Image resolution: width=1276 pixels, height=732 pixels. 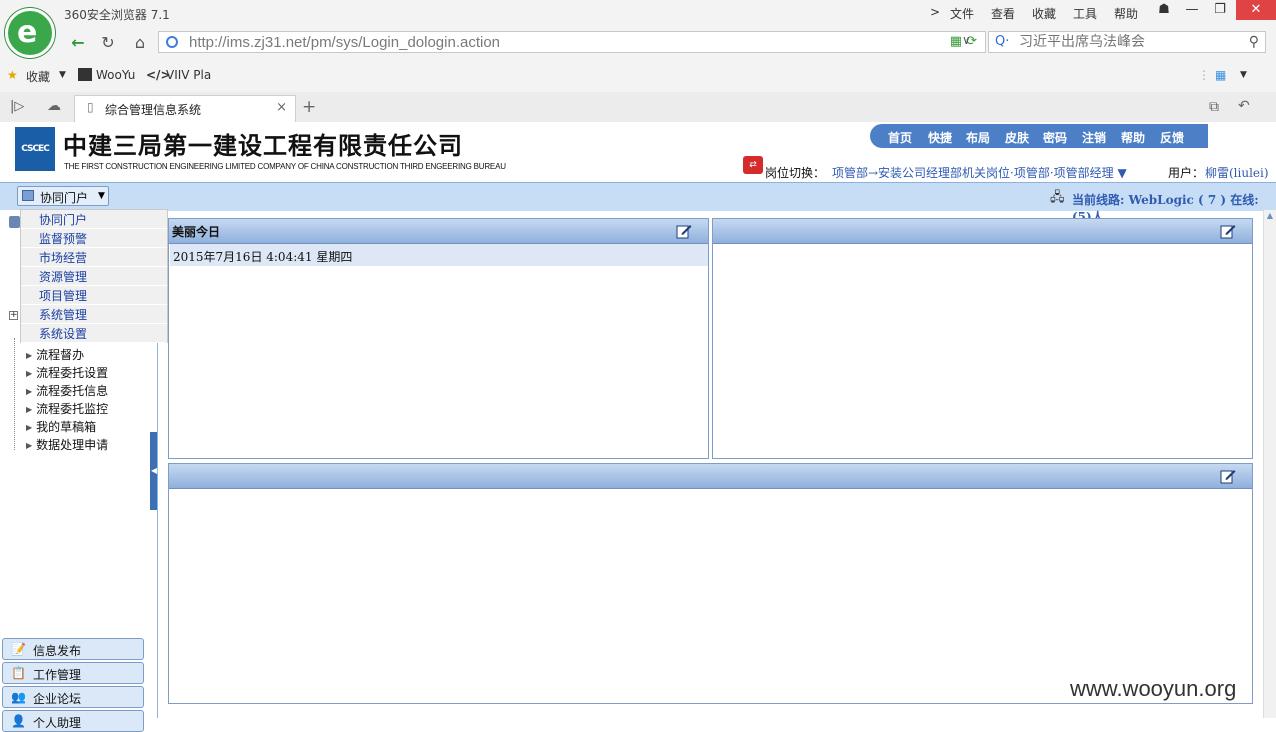 I want to click on cloud-icon: ☁, so click(x=54, y=106).